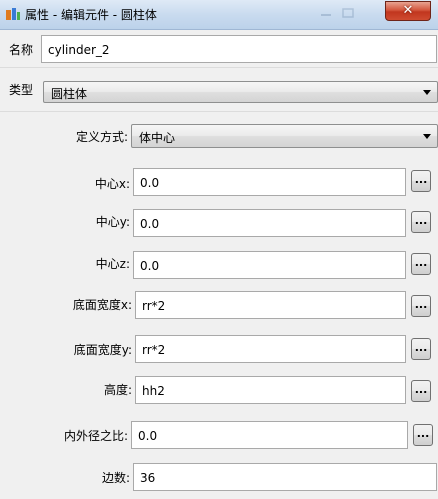  I want to click on center-x-input, so click(269, 182).